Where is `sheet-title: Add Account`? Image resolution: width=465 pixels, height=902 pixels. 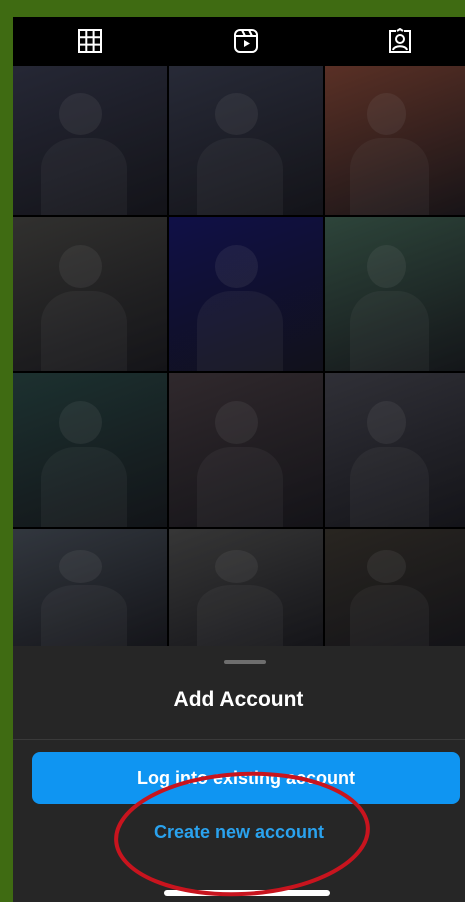
sheet-title: Add Account is located at coordinates (238, 699).